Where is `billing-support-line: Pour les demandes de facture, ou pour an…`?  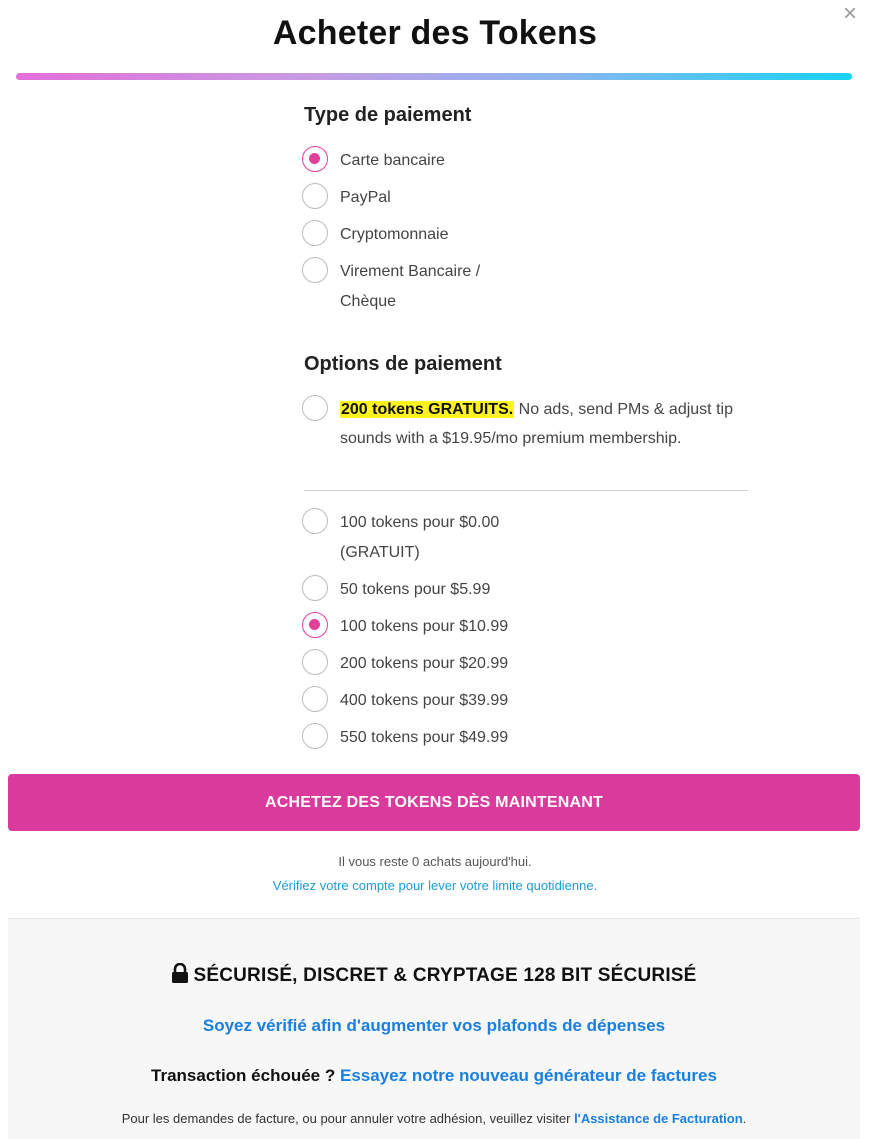 billing-support-line: Pour les demandes de facture, ou pour an… is located at coordinates (434, 1118).